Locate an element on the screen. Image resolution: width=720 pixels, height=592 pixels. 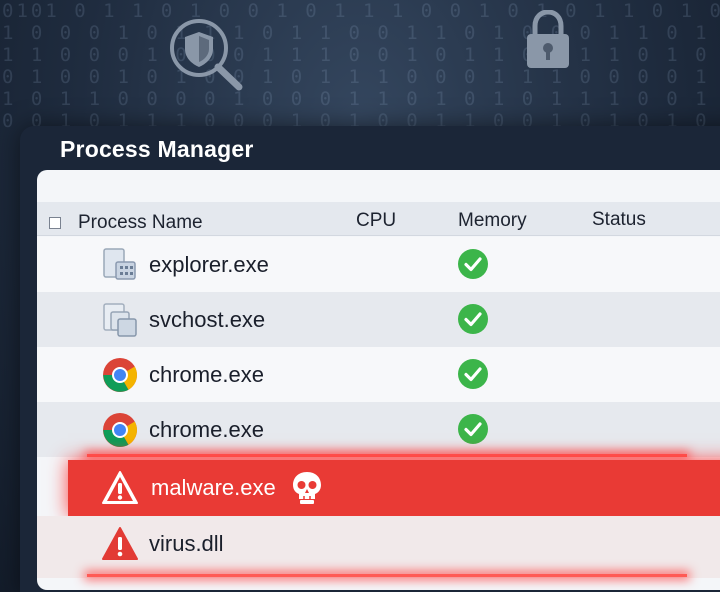
window-title: Process Manager is located at coordinates (157, 149).